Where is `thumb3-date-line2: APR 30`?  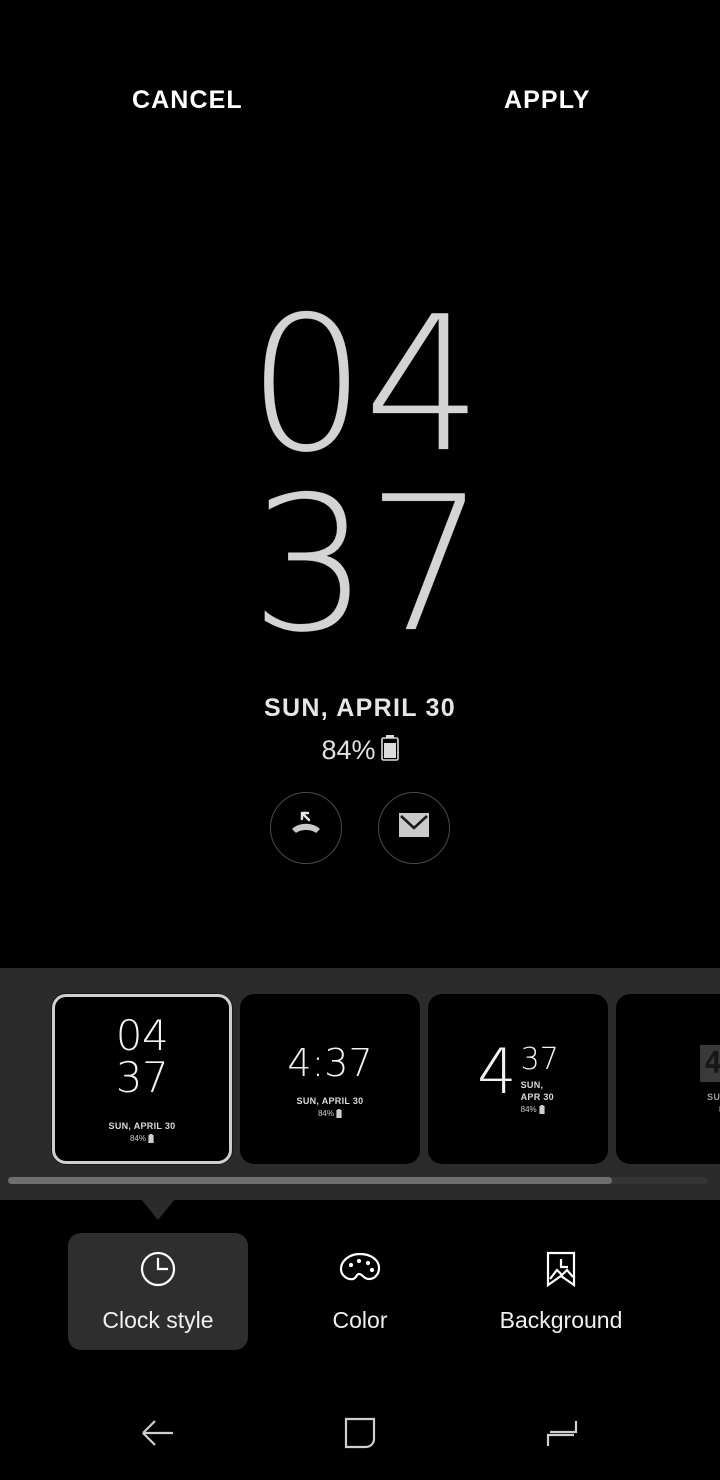 thumb3-date-line2: APR 30 is located at coordinates (537, 1097).